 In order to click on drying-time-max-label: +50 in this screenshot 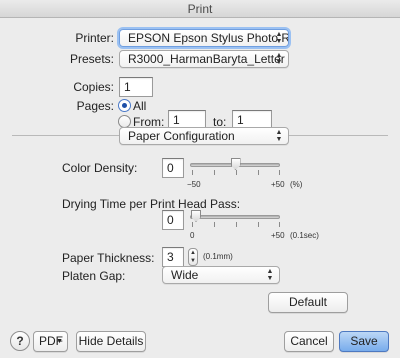, I will do `click(278, 235)`.